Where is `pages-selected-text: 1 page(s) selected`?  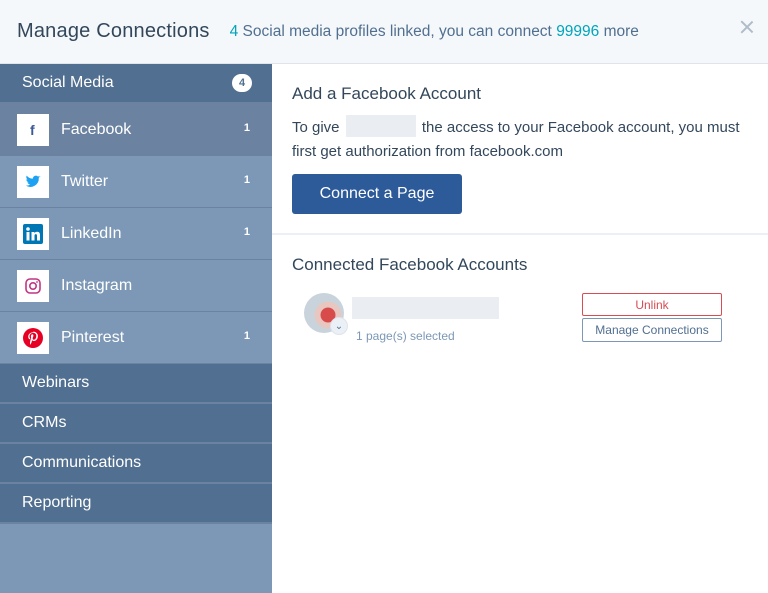 pages-selected-text: 1 page(s) selected is located at coordinates (405, 336).